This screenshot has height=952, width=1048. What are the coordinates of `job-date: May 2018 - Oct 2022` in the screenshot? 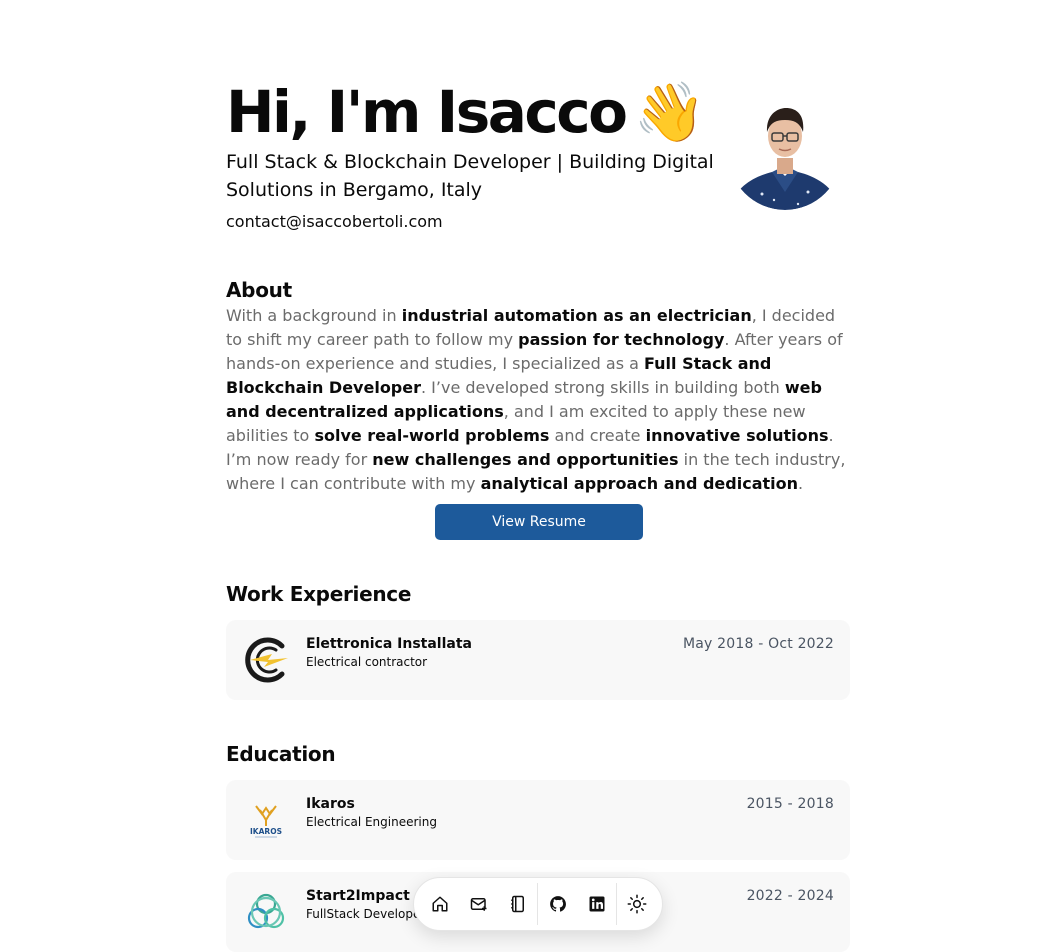 It's located at (758, 644).